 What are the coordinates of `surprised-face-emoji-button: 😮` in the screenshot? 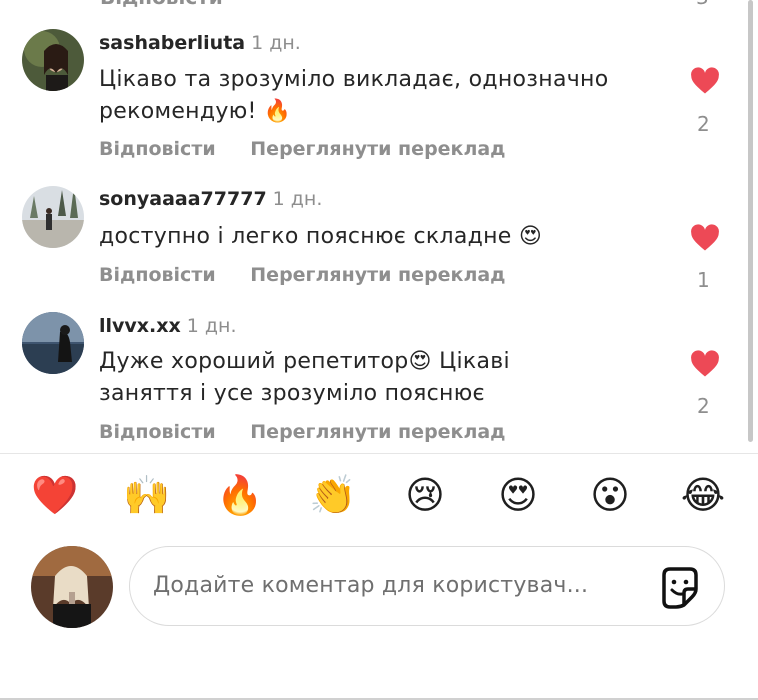 It's located at (610, 495).